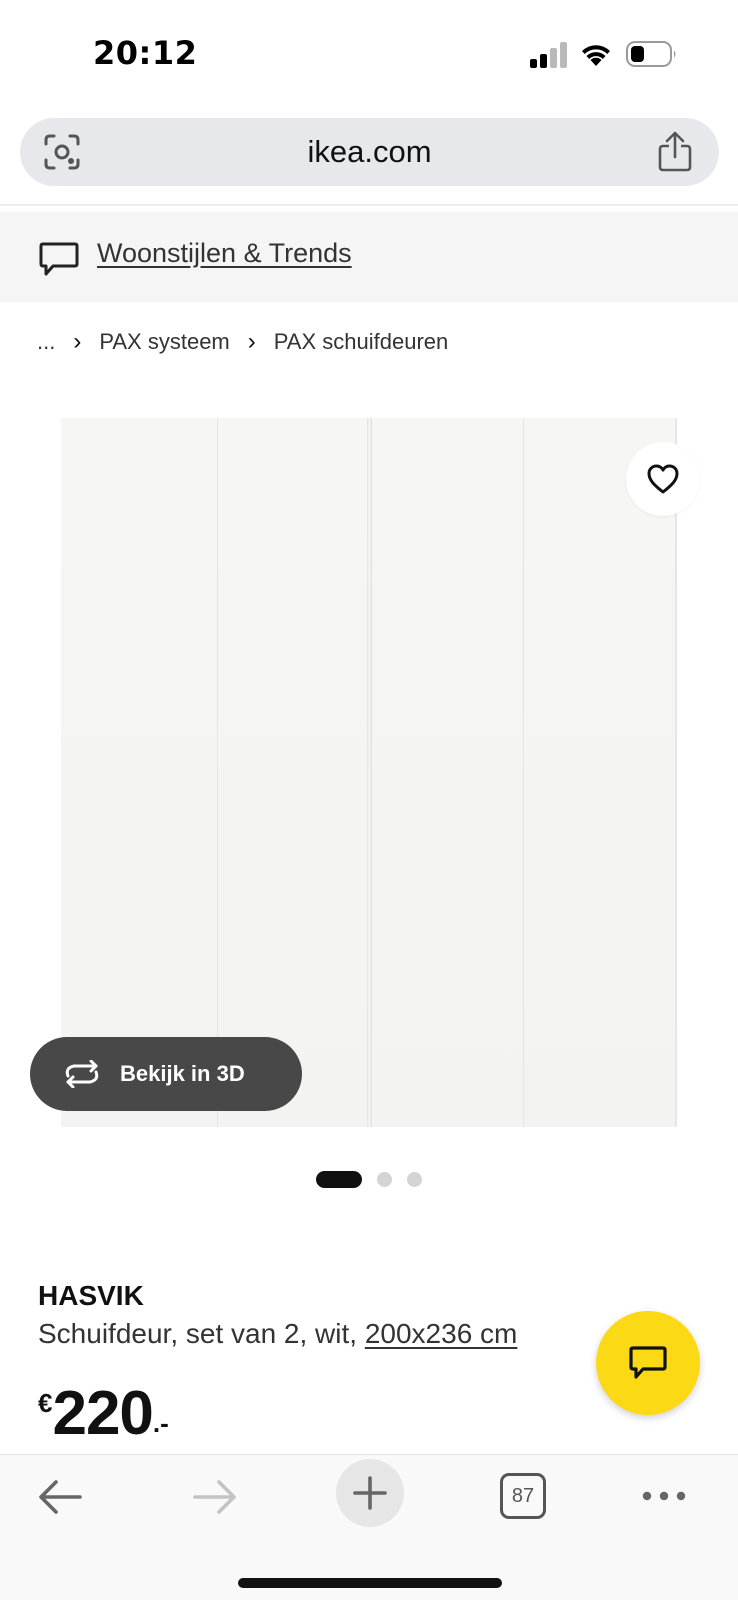  Describe the element at coordinates (242, 342) in the screenshot. I see `breadcrumb: ... › PAX systeem › PAX schuifdeuren` at that location.